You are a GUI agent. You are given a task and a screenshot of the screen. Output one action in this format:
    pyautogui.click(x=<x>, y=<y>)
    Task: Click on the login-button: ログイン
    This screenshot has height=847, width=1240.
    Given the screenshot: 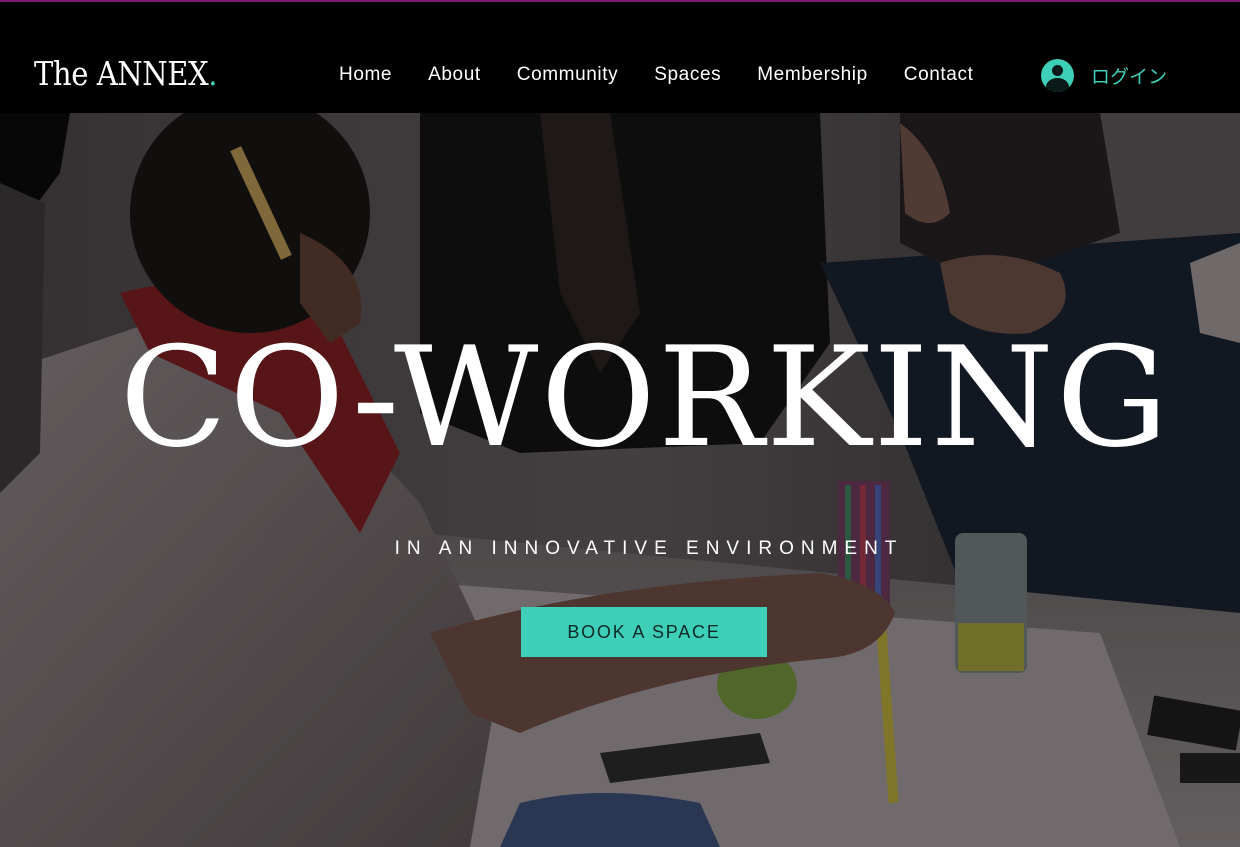 What is the action you would take?
    pyautogui.click(x=1104, y=75)
    